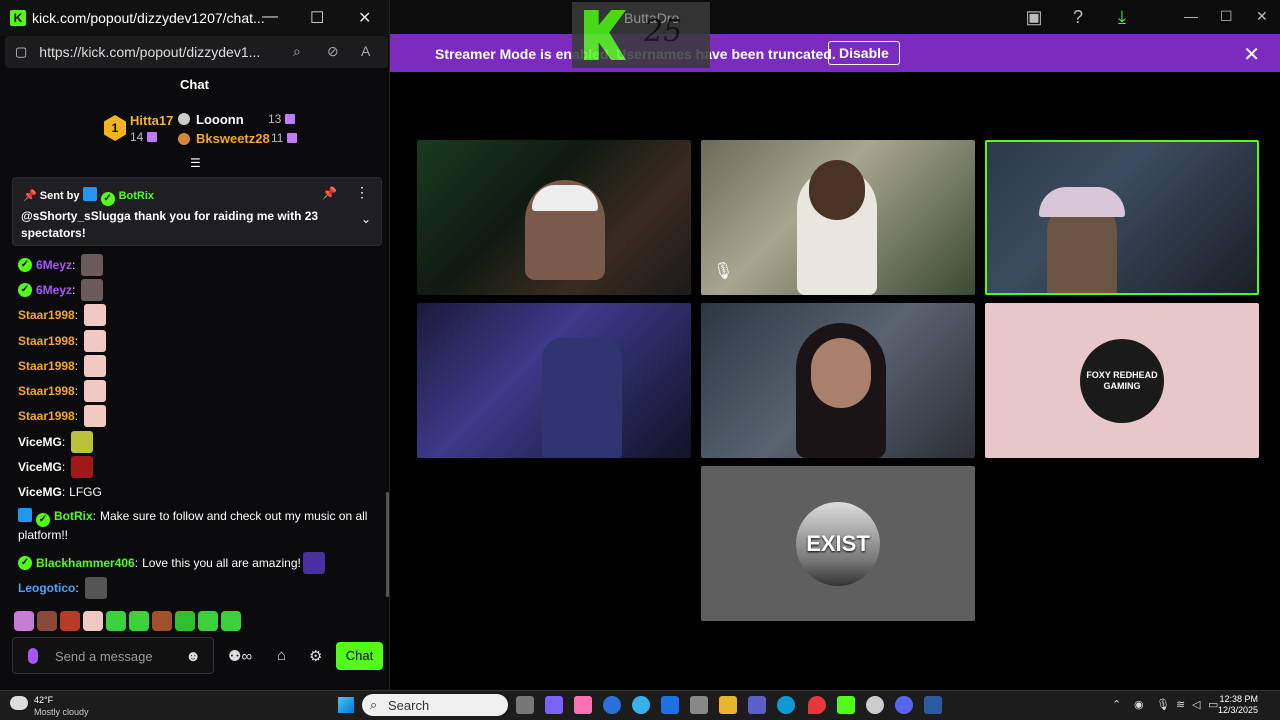 Image resolution: width=1280 pixels, height=720 pixels. Describe the element at coordinates (317, 18) in the screenshot. I see `chat-maximize-icon: ☐` at that location.